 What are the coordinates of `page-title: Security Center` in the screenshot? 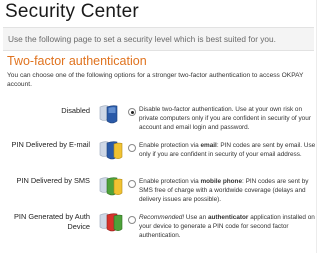 It's located at (72, 11).